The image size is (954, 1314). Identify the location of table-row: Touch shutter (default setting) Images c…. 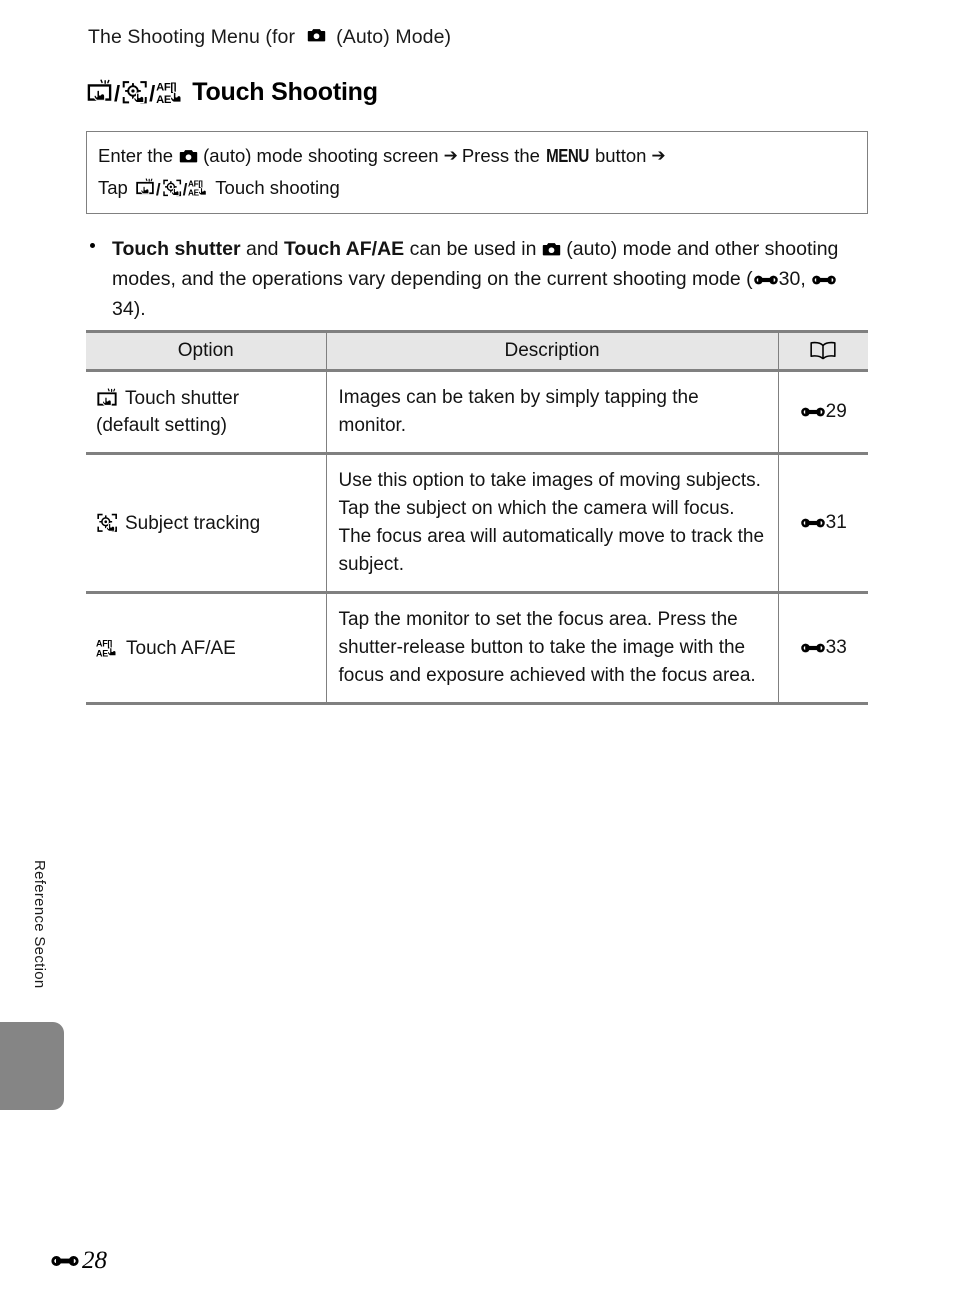
(477, 412).